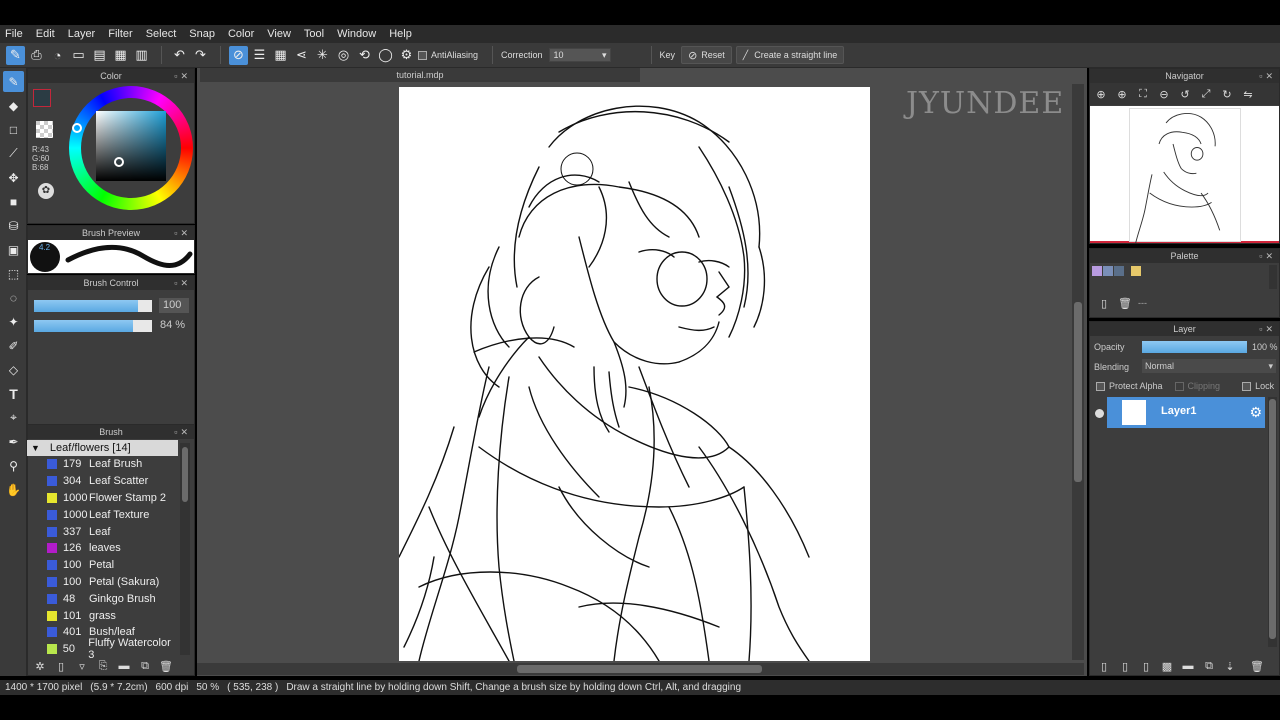  Describe the element at coordinates (42, 98) in the screenshot. I see `foreground-color-swatch` at that location.